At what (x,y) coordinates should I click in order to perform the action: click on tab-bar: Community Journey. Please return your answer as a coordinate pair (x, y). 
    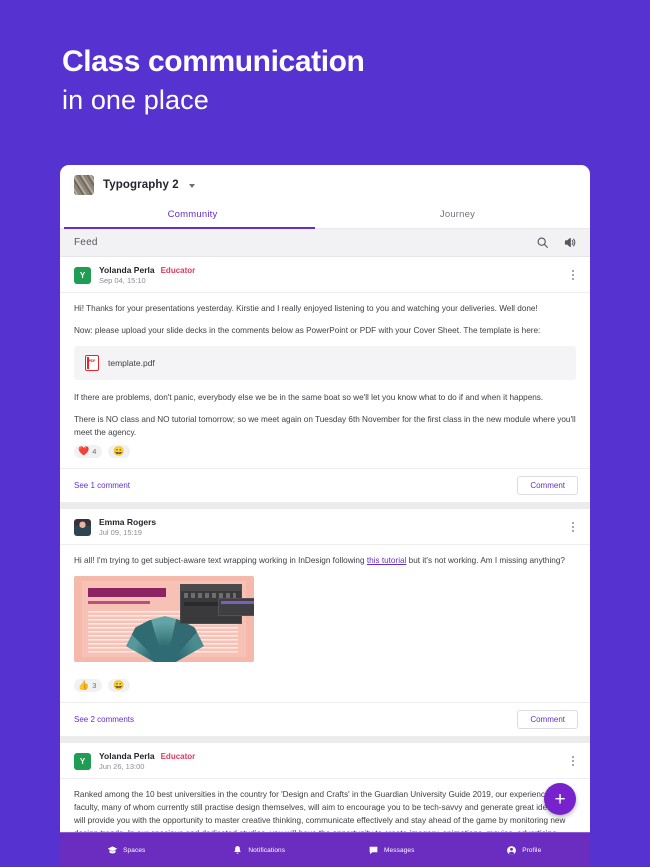
    Looking at the image, I should click on (325, 216).